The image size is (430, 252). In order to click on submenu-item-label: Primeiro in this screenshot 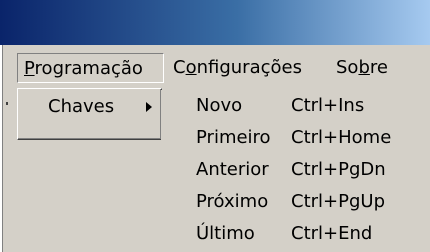, I will do `click(233, 137)`.